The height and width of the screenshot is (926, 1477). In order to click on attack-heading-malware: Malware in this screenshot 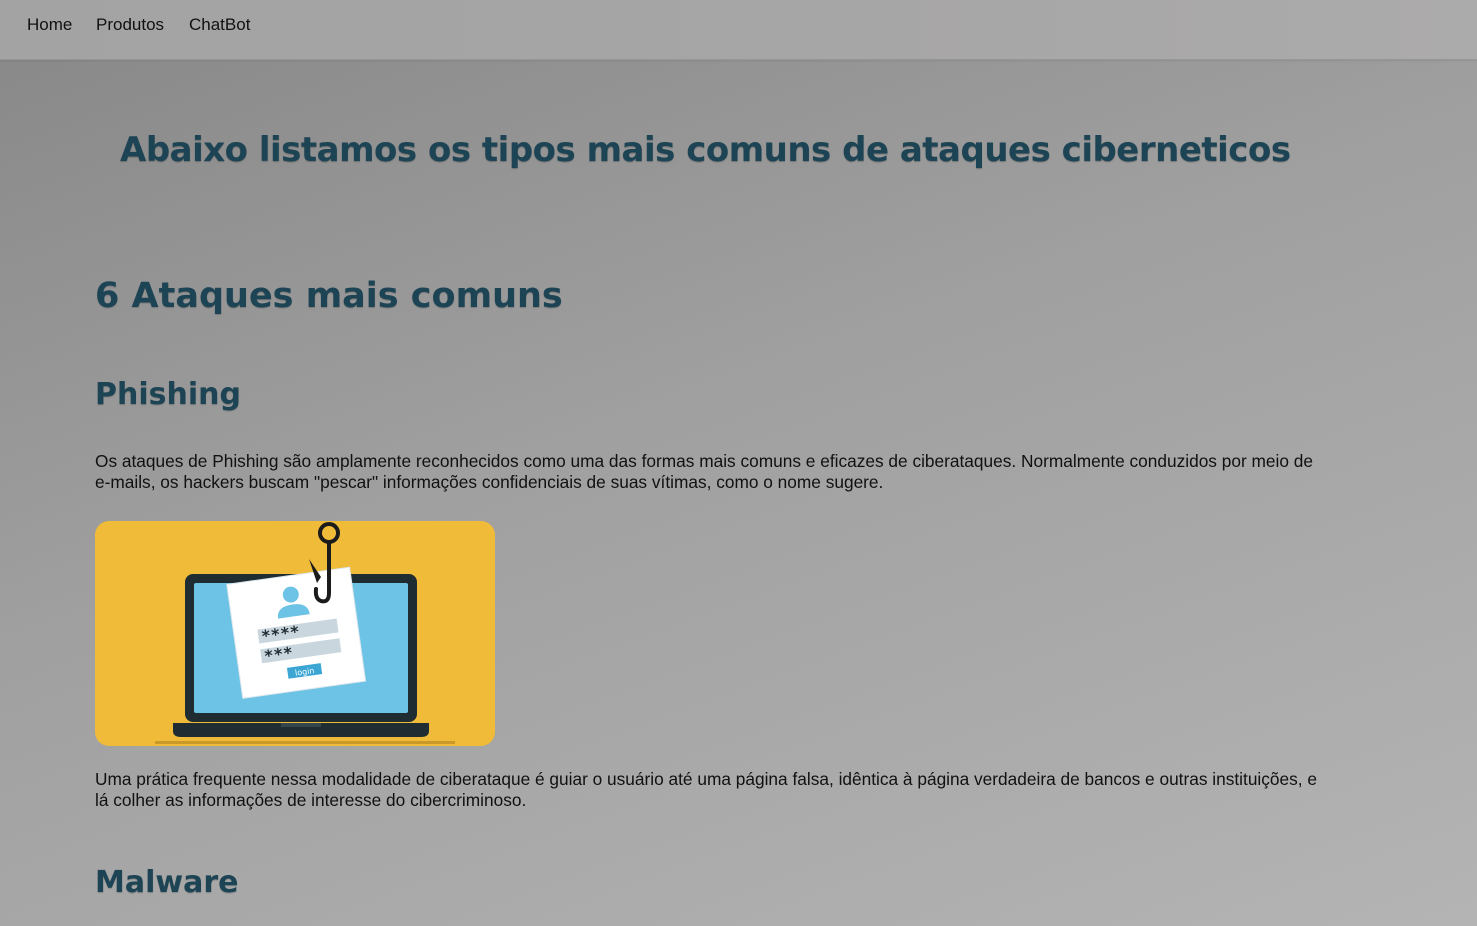, I will do `click(167, 882)`.